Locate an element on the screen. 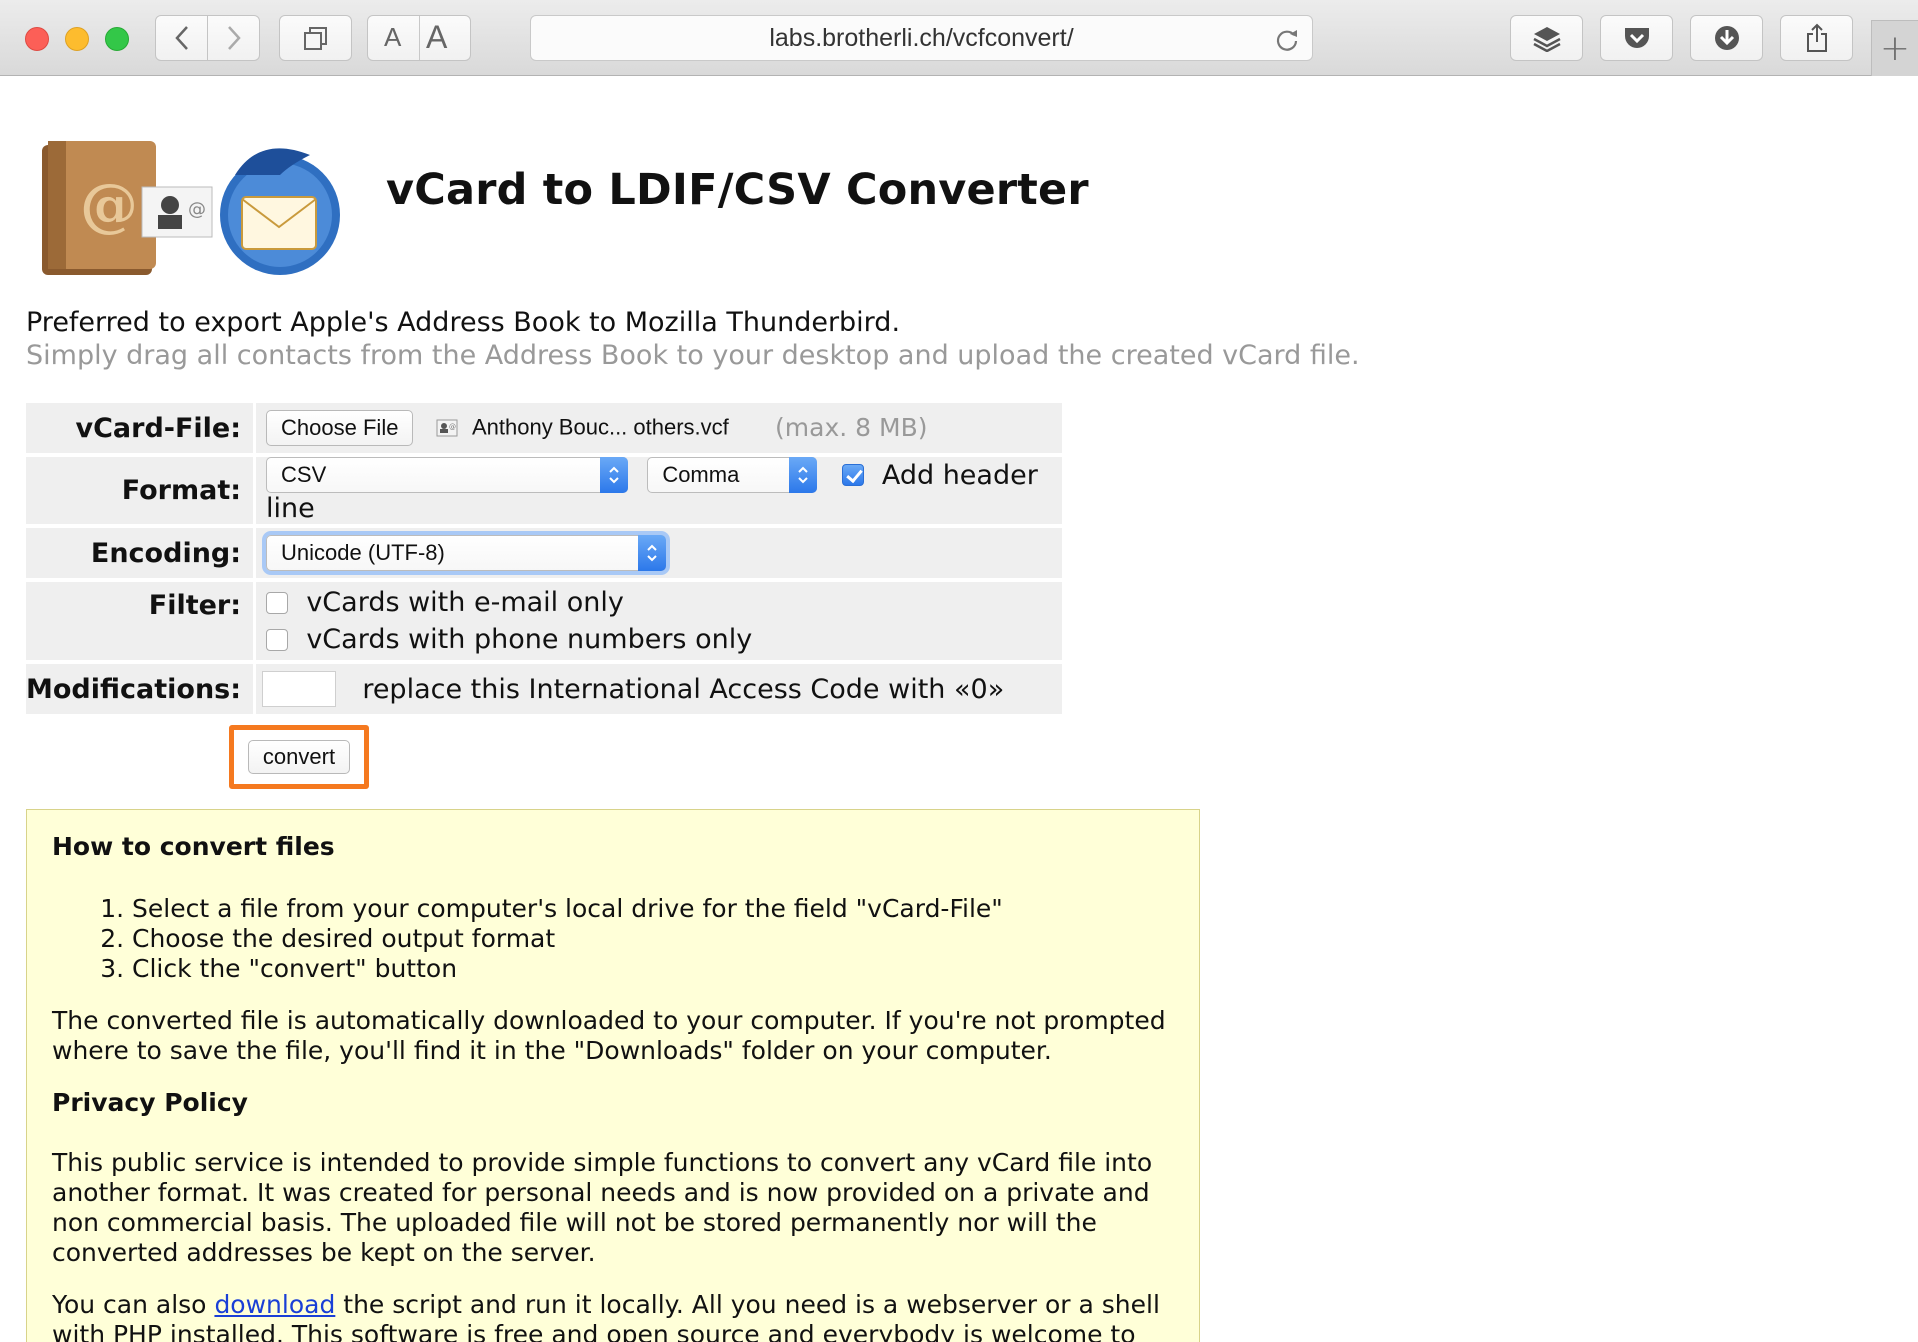  delimiter-select-value: Comma is located at coordinates (701, 474).